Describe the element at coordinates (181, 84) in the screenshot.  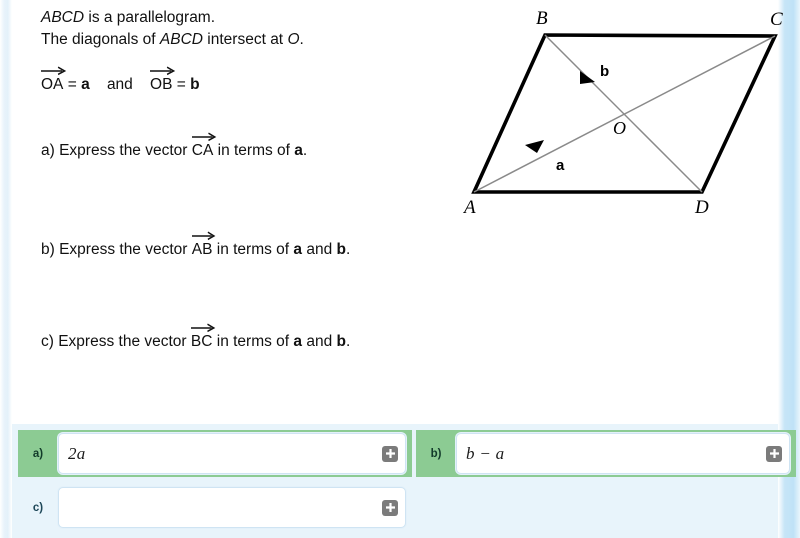
I see `given-eq-2: =` at that location.